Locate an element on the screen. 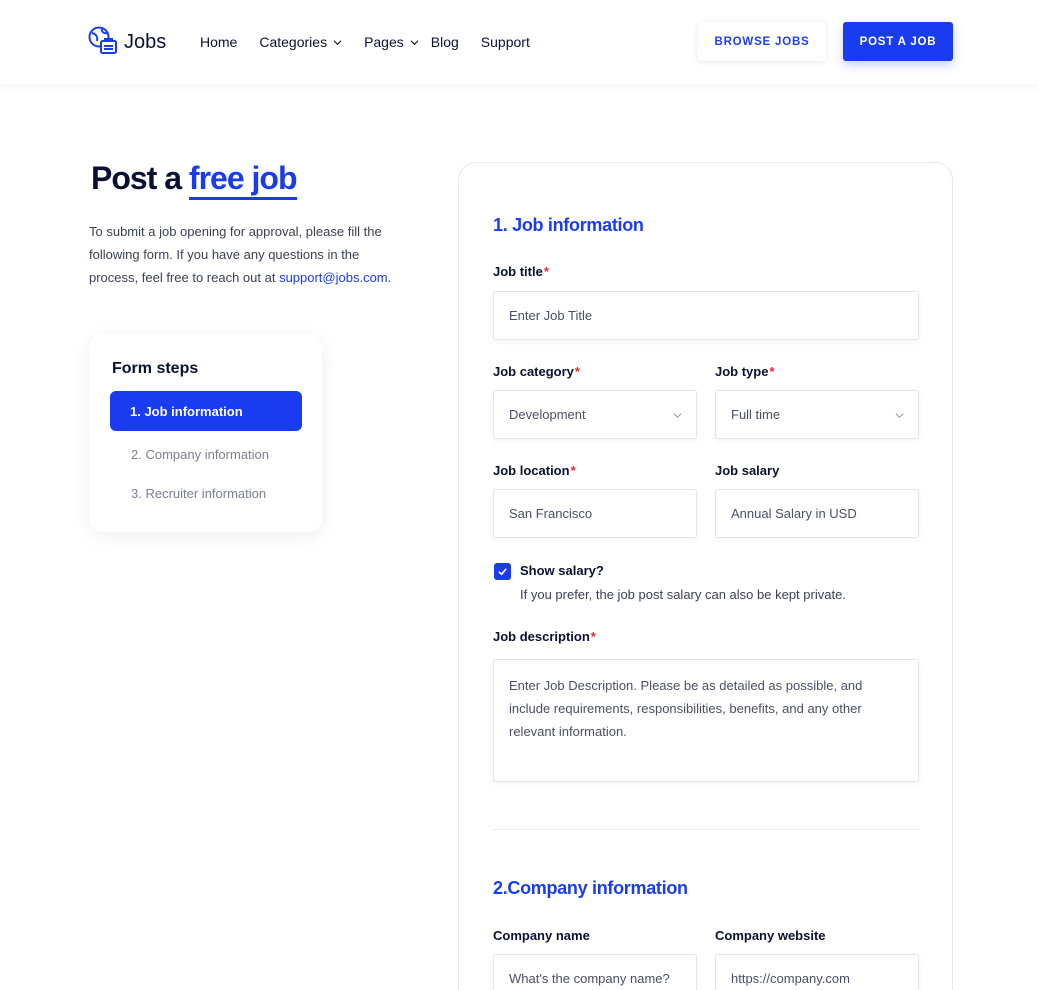 The width and height of the screenshot is (1038, 990). section-divider is located at coordinates (706, 829).